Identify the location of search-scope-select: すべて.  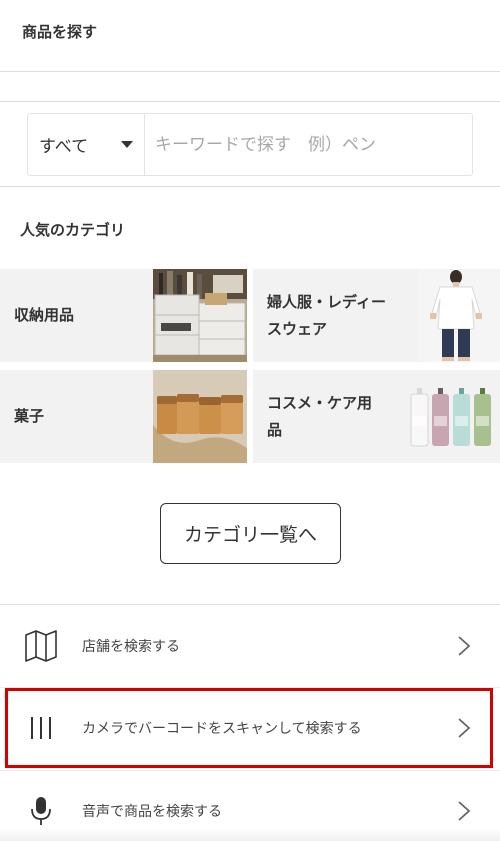
(86, 144).